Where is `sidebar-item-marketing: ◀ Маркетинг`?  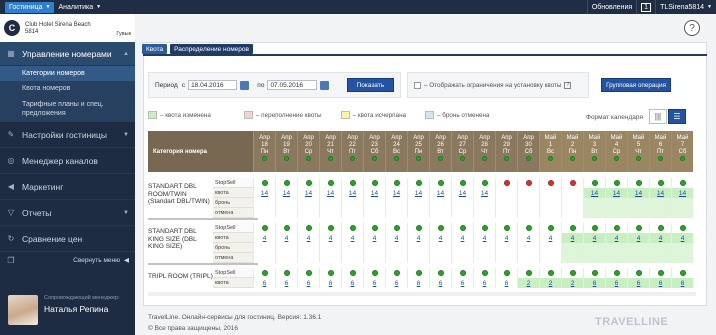 sidebar-item-marketing: ◀ Маркетинг is located at coordinates (67, 187).